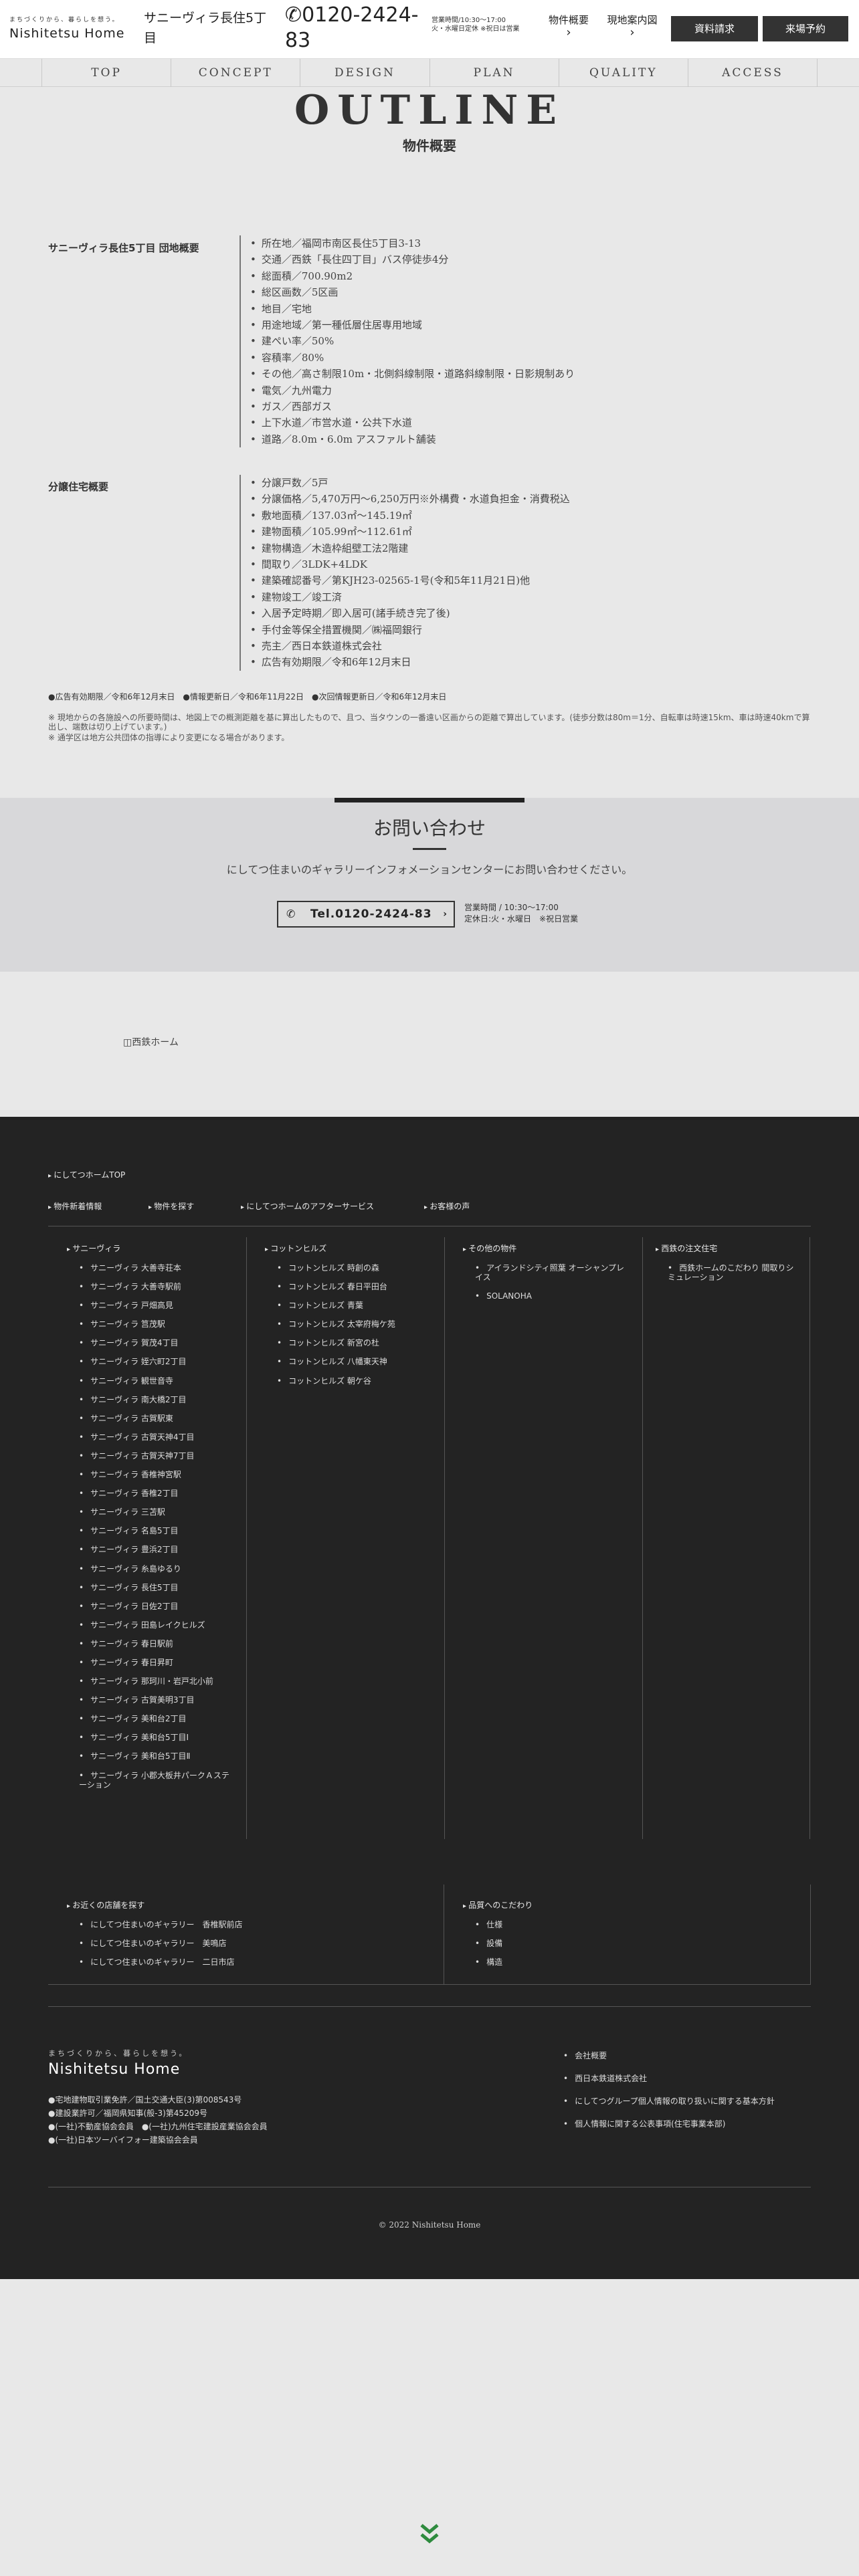  Describe the element at coordinates (156, 1719) in the screenshot. I see `footer-property-link: サニーヴィラ 美和台2丁目` at that location.